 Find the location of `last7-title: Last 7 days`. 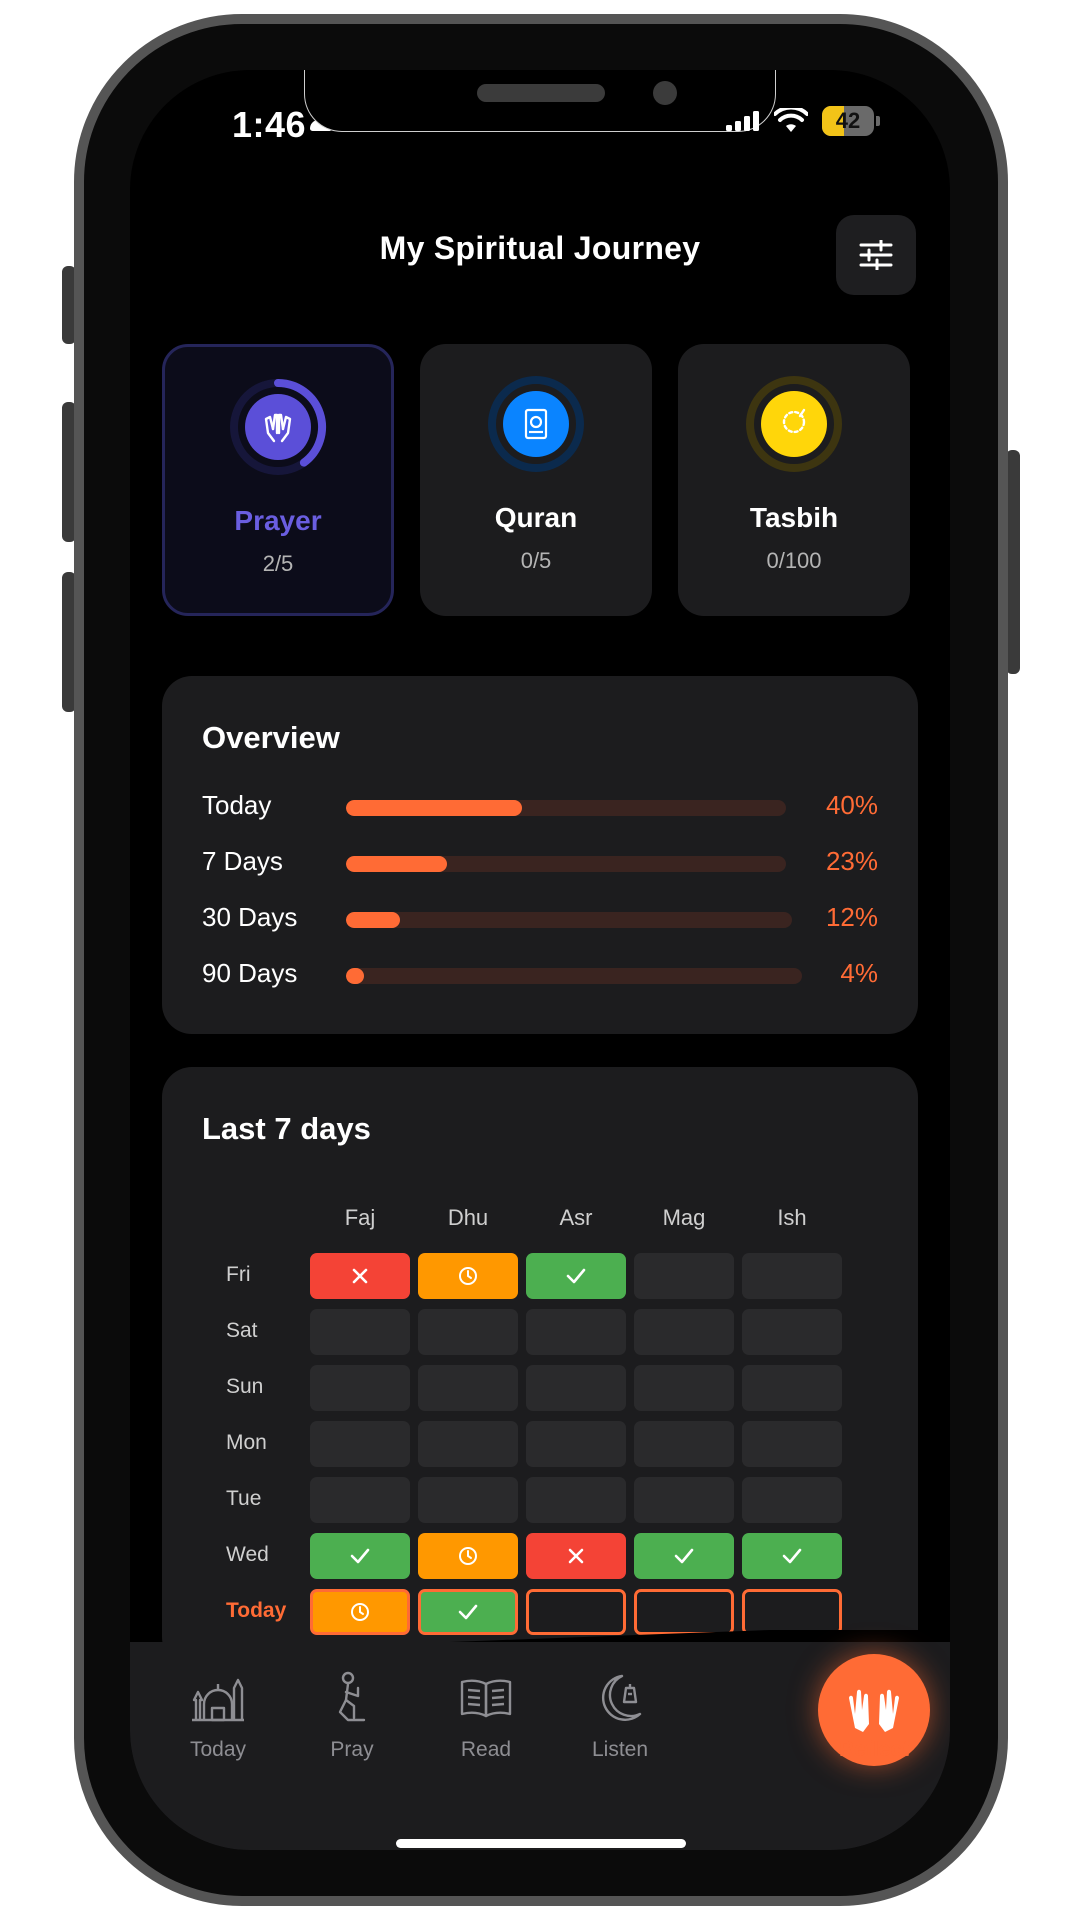

last7-title: Last 7 days is located at coordinates (286, 1128).